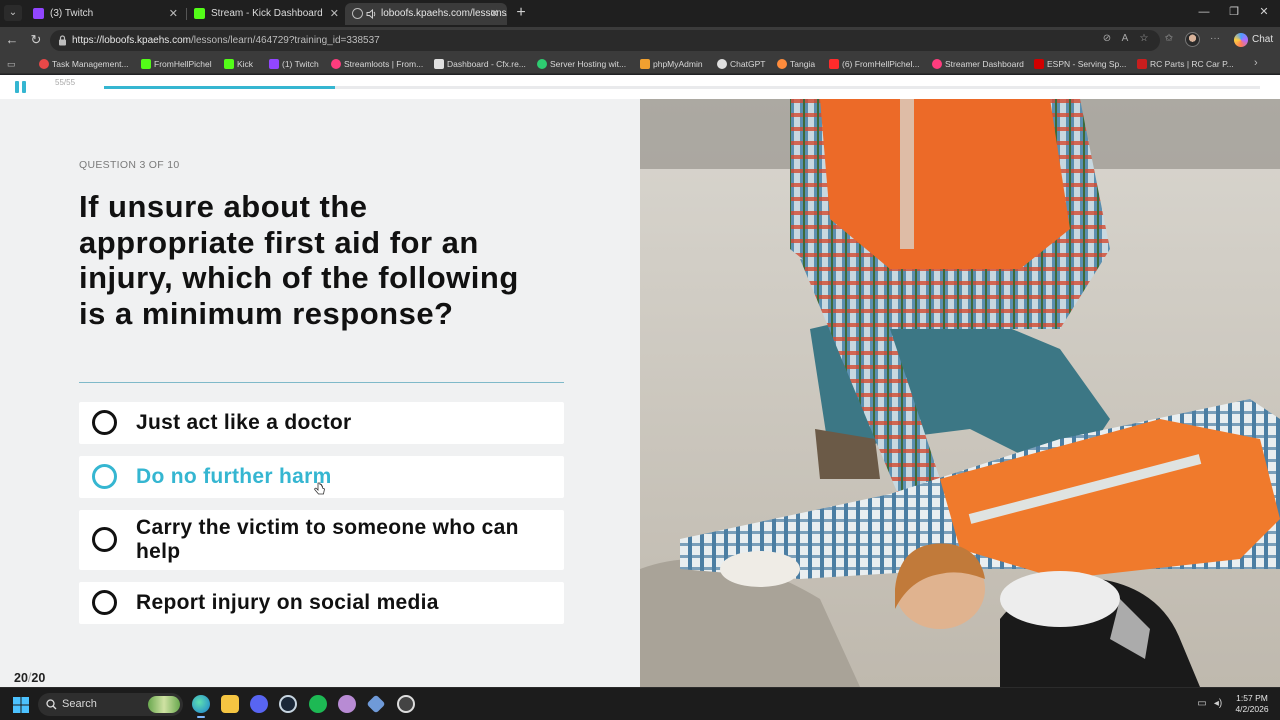  Describe the element at coordinates (1252, 40) in the screenshot. I see `copilot-chat-button: Chat` at that location.